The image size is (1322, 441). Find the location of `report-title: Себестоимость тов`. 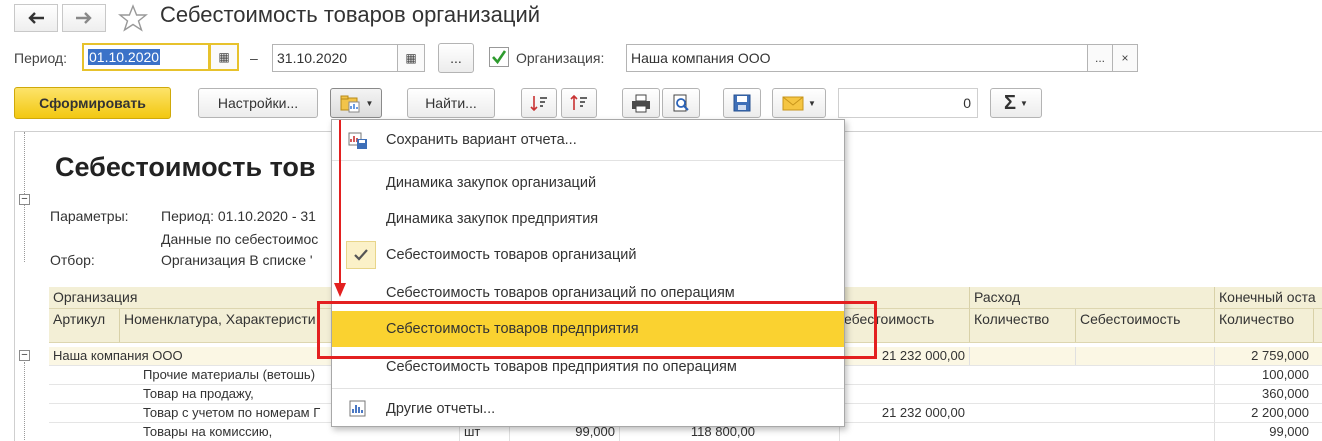

report-title: Себестоимость тов is located at coordinates (185, 167).